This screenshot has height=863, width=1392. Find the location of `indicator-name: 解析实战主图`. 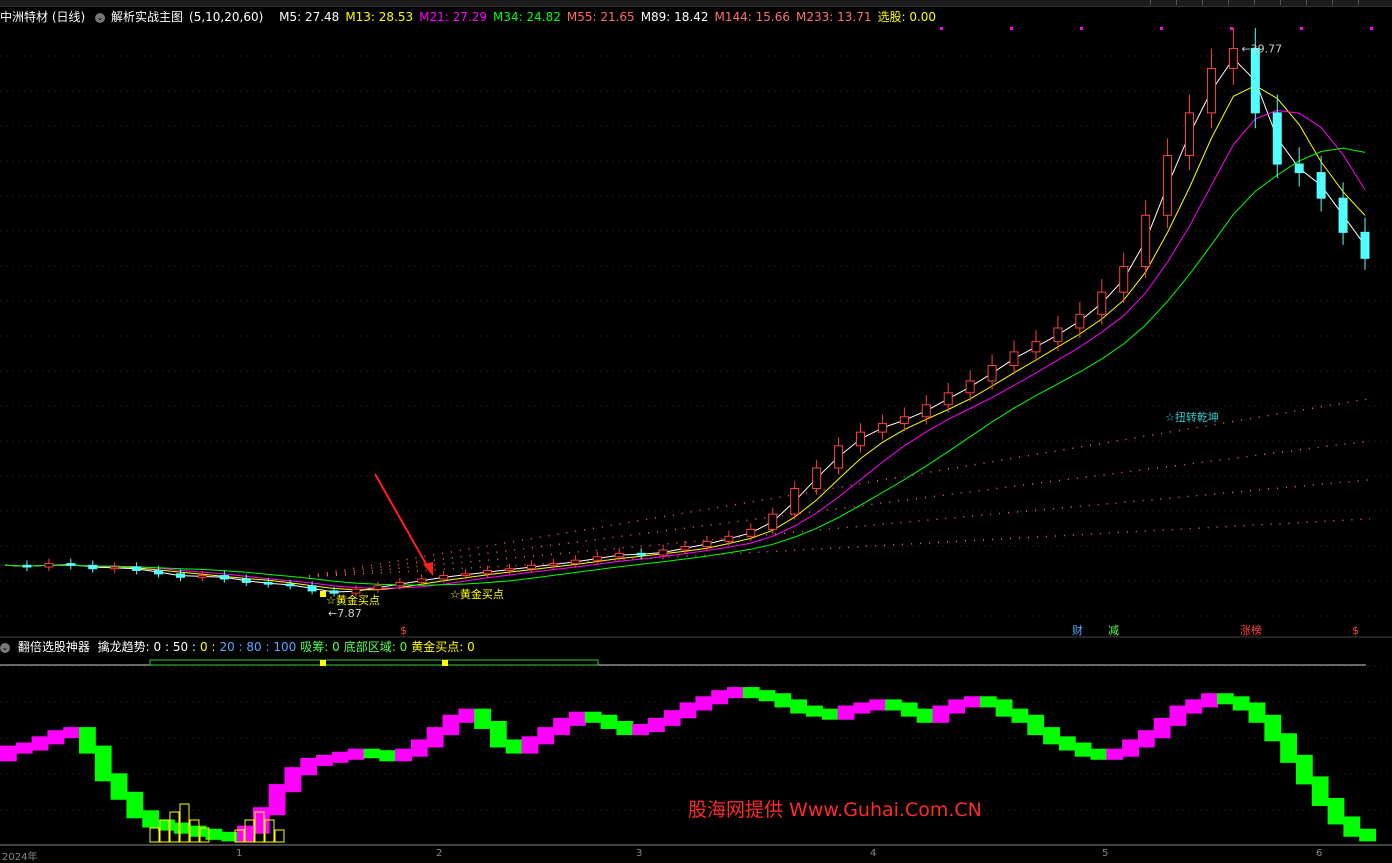

indicator-name: 解析实战主图 is located at coordinates (147, 17).